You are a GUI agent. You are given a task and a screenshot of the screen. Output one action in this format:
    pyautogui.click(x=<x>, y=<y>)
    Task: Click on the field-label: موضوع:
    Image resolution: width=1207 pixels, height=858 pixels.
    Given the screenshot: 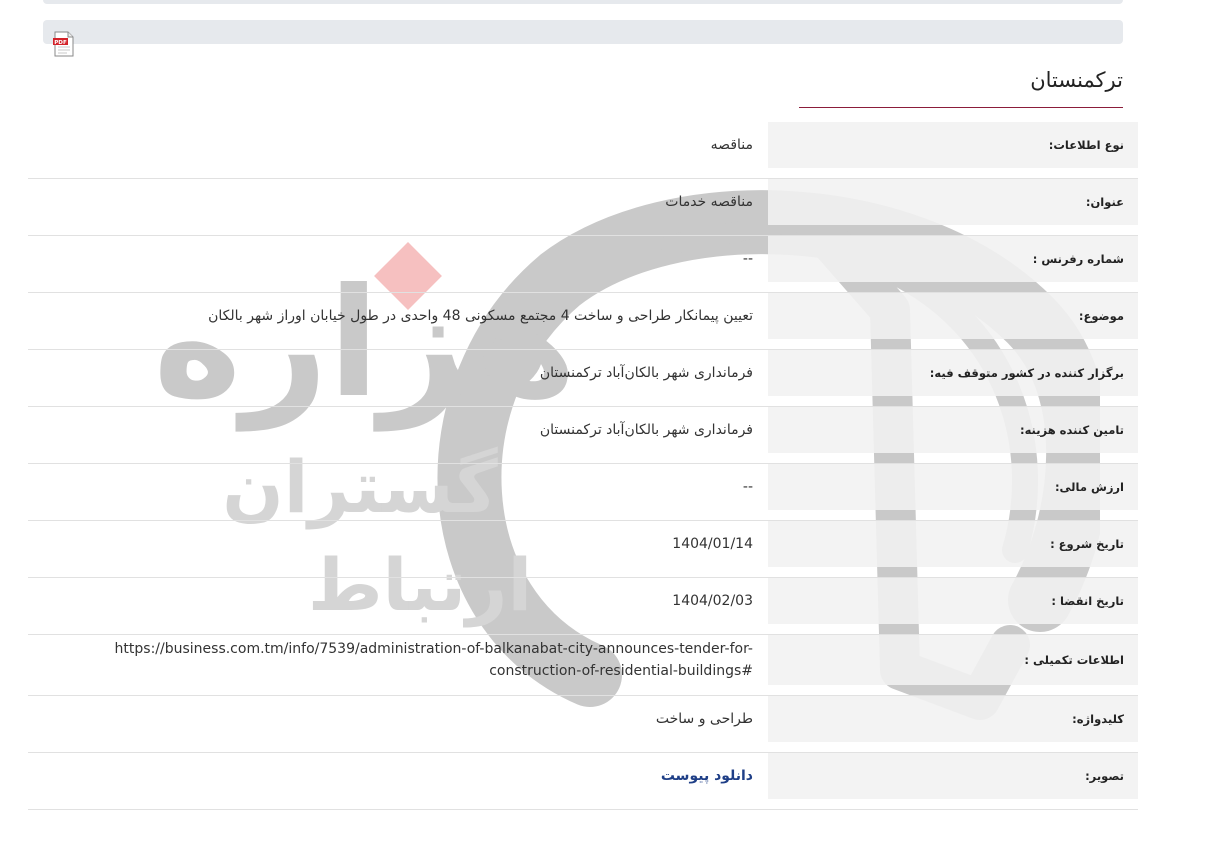 What is the action you would take?
    pyautogui.click(x=953, y=316)
    